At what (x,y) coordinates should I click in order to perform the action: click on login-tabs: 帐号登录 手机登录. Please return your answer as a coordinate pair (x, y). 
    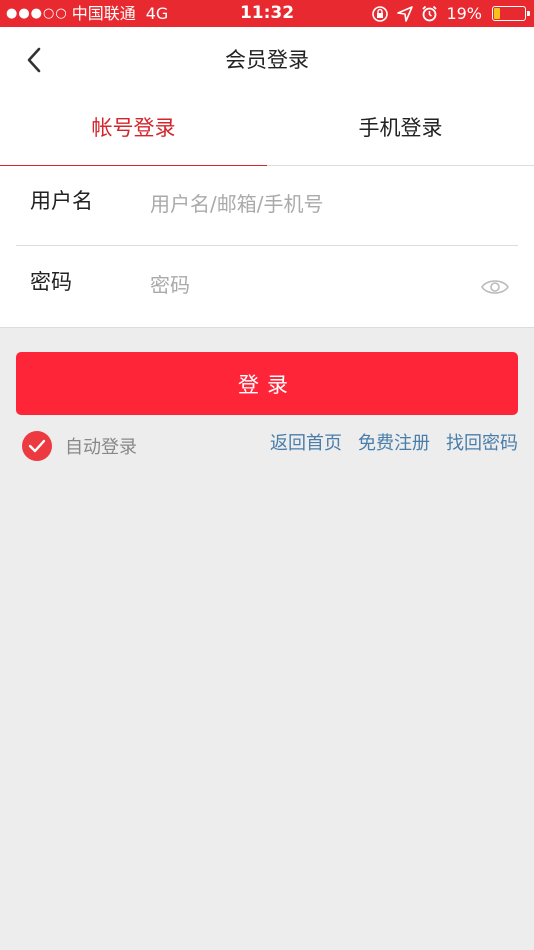
    Looking at the image, I should click on (267, 130).